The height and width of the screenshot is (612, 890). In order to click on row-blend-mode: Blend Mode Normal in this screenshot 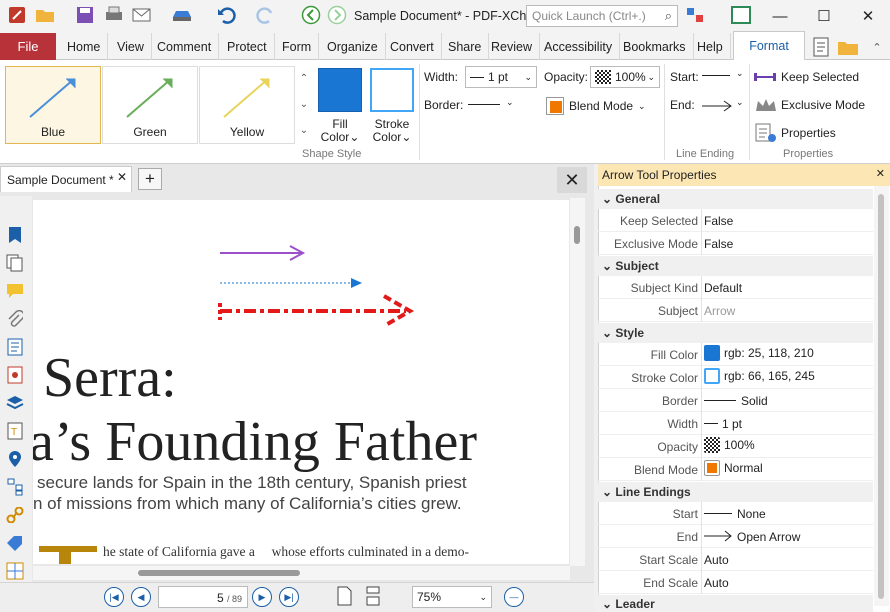, I will do `click(735, 469)`.